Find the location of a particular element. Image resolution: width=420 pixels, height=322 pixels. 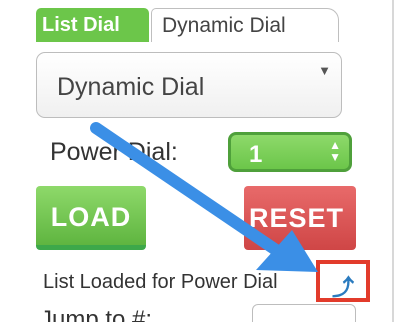

power-dial-select: 1 ▲ ▼ is located at coordinates (290, 152).